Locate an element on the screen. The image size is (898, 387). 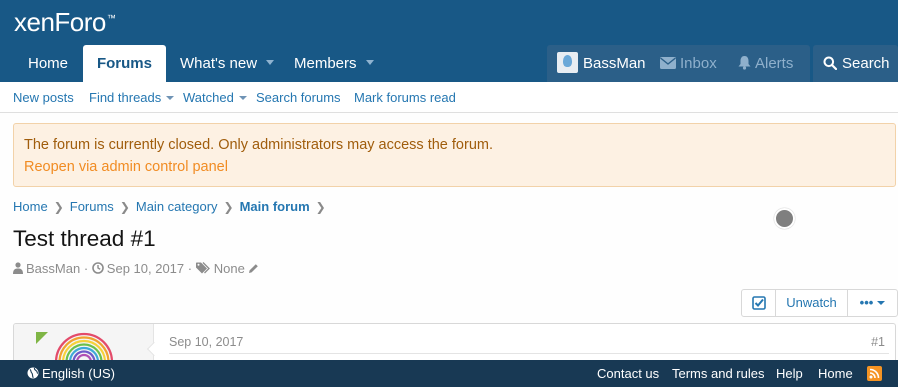
breadcrumb: Home ❯ Forums ❯ Main category ❯ Main forum ❯ is located at coordinates (172, 206).